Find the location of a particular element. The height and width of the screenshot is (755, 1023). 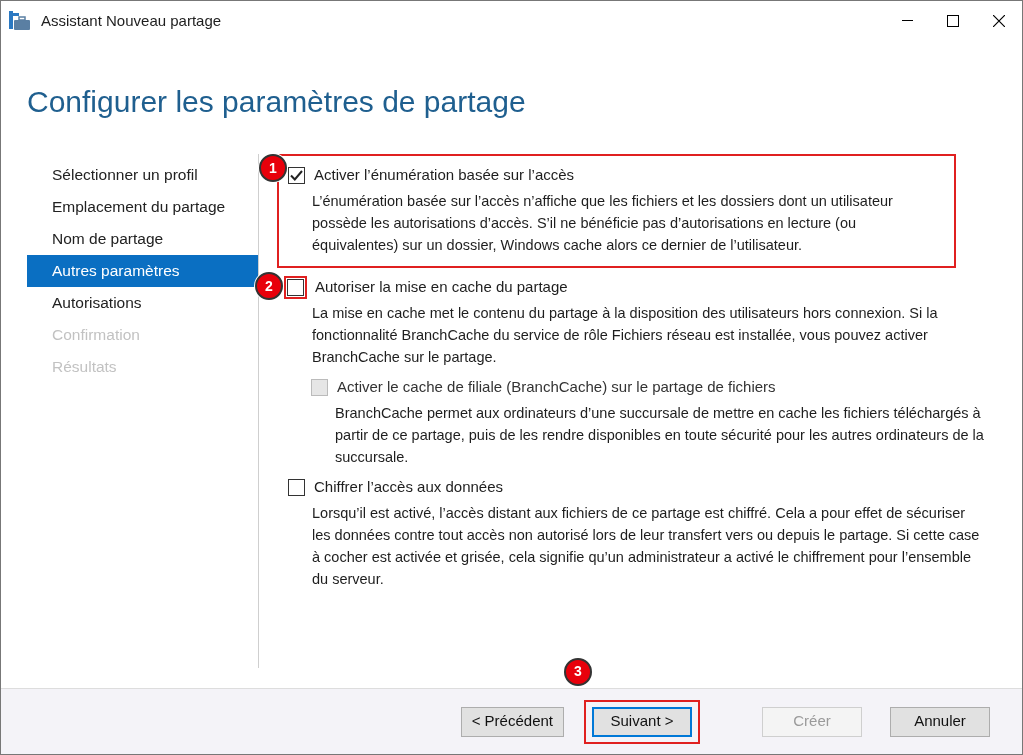

checkbox-label: Autoriser la mise en cache du partage is located at coordinates (441, 286).